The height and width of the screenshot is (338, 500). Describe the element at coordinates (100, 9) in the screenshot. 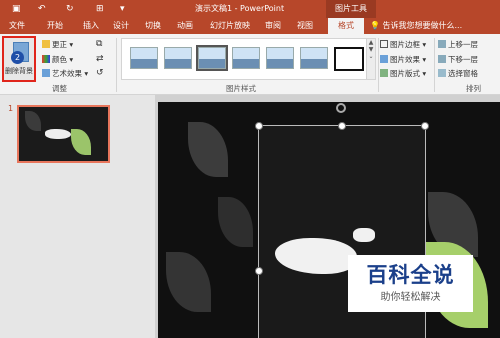

I see `present-icon: ⊞` at that location.